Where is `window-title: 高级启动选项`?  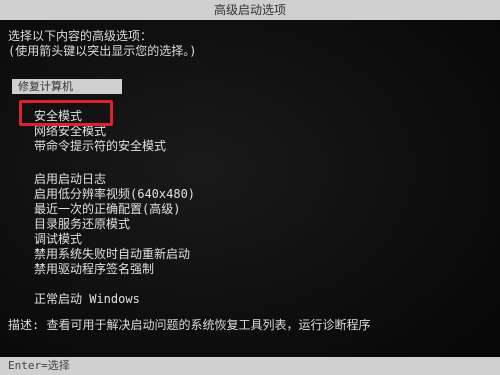 window-title: 高级启动选项 is located at coordinates (250, 10).